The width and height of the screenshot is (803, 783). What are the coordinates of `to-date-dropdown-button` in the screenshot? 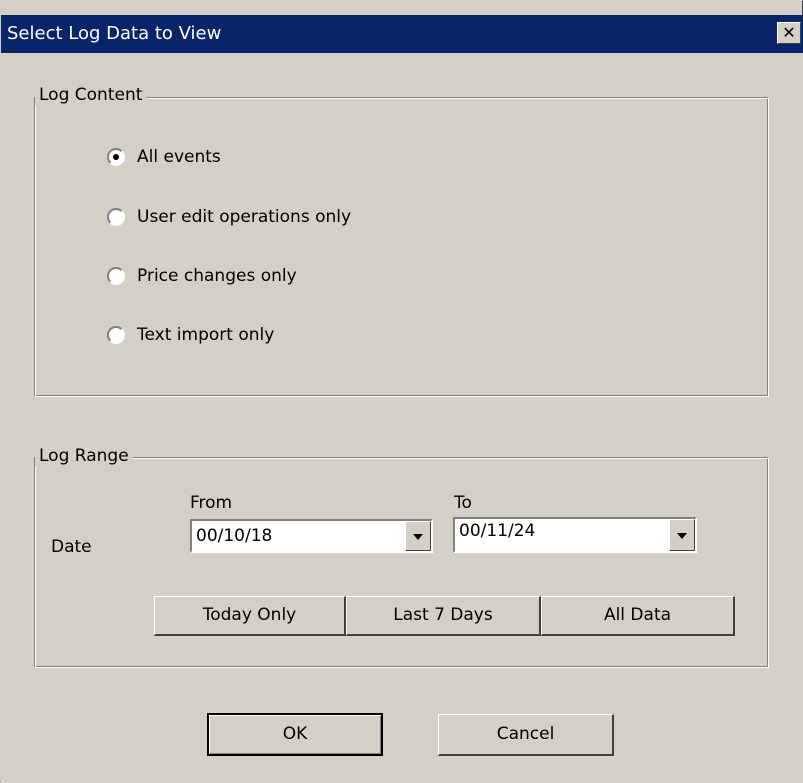 It's located at (682, 535).